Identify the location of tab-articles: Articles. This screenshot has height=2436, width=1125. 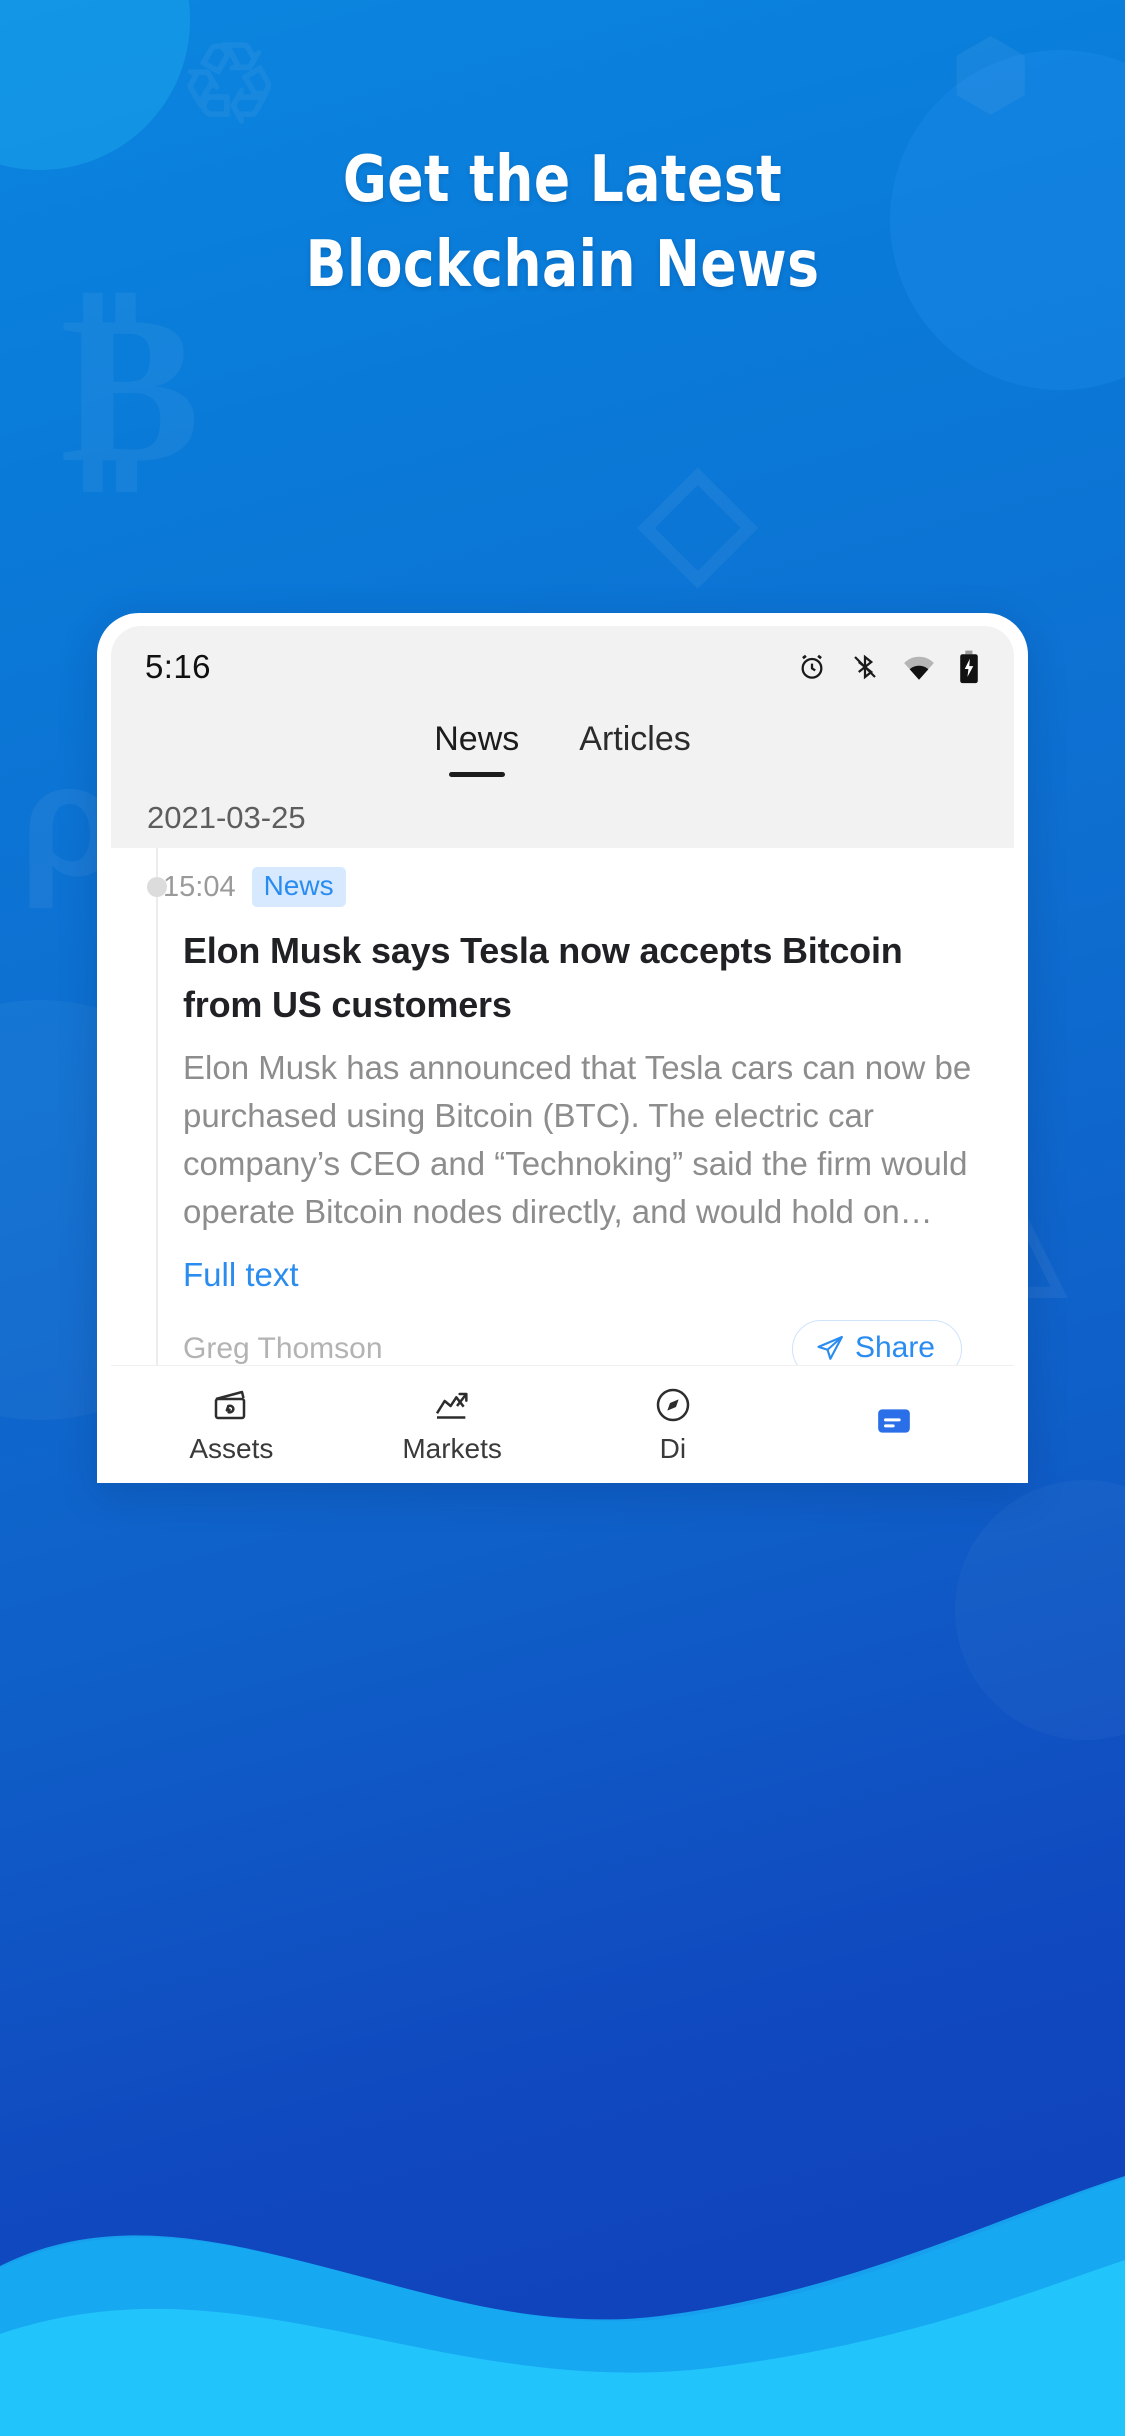
(634, 737).